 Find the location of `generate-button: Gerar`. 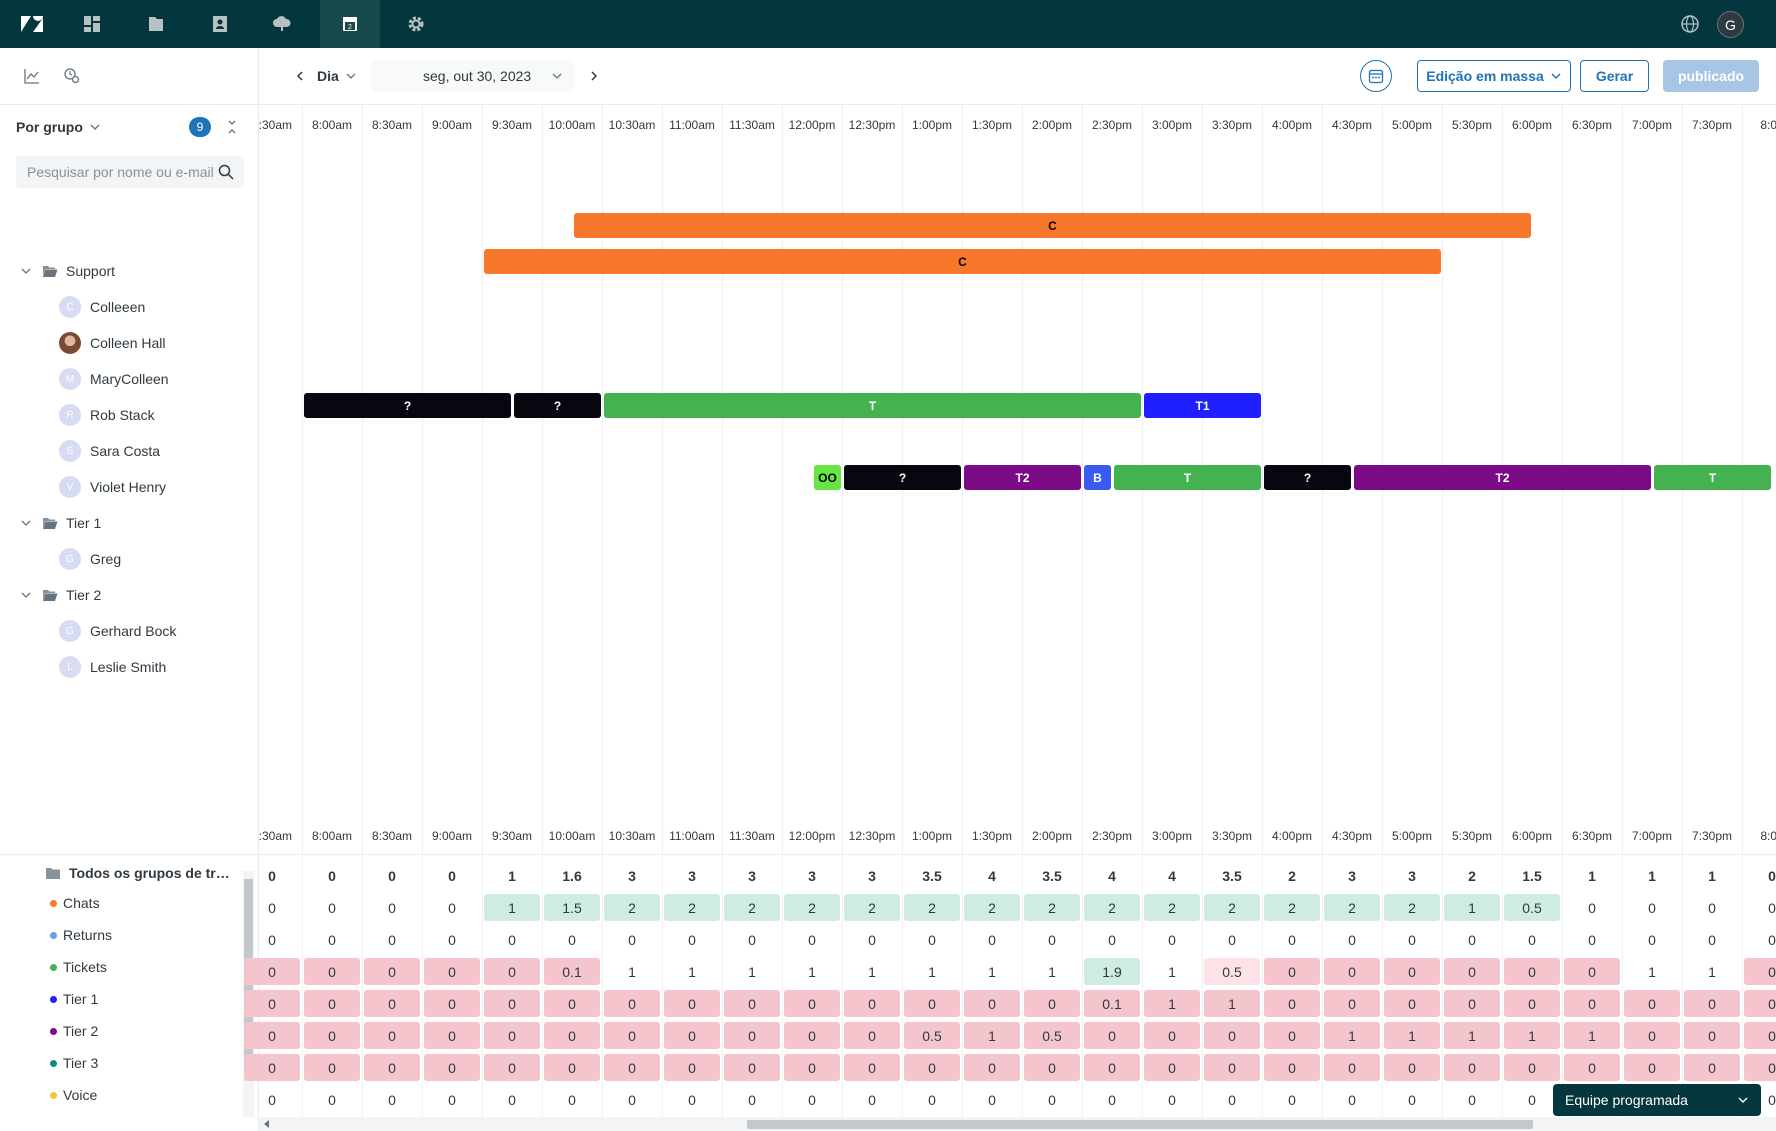

generate-button: Gerar is located at coordinates (1614, 76).